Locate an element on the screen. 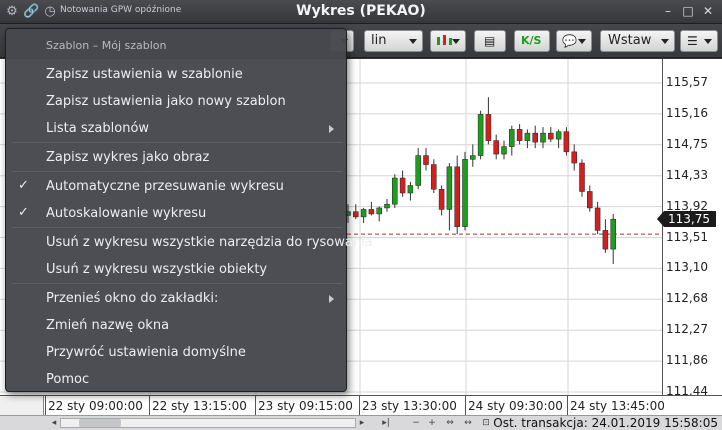  maximize-icon: □ is located at coordinates (688, 11).